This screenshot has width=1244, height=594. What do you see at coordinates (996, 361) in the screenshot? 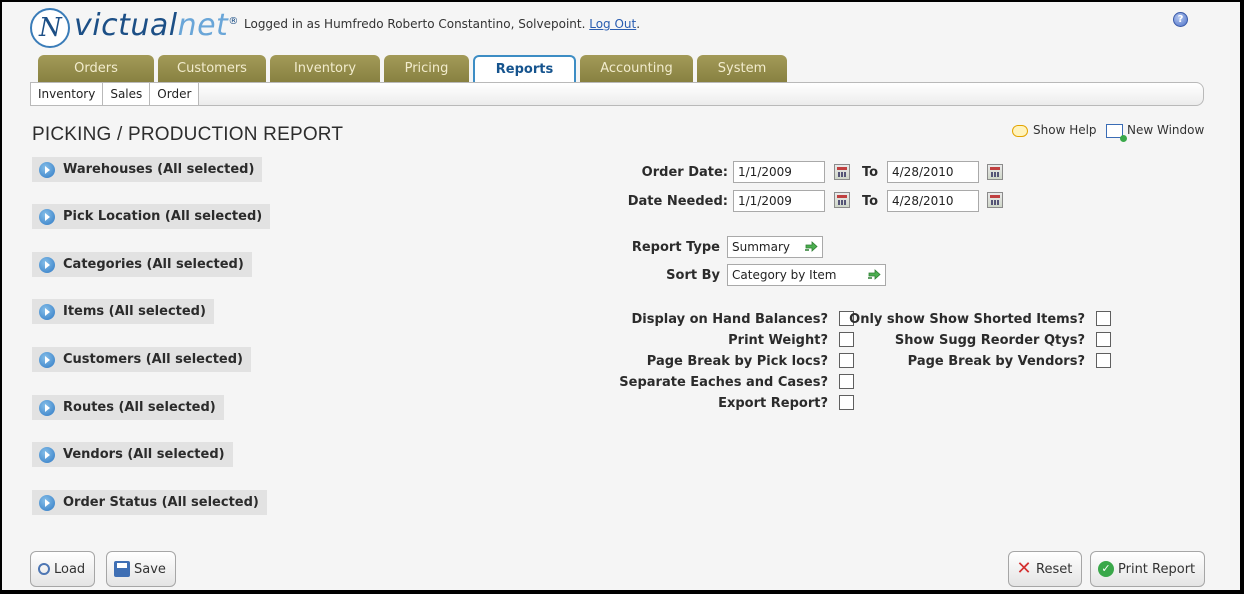
I see `page-break-vendors-label: Page Break by Vendors?` at bounding box center [996, 361].